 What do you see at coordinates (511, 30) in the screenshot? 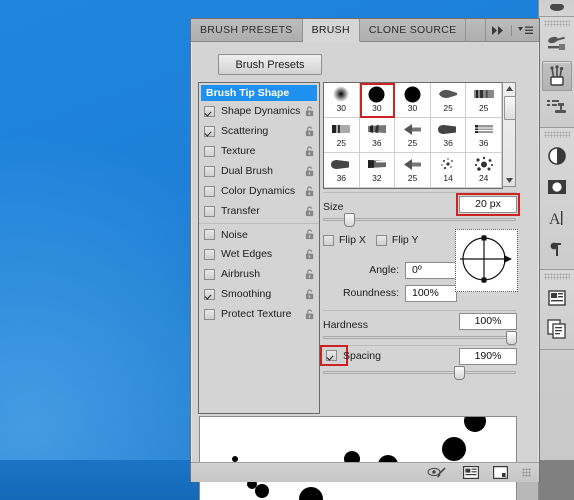
I see `divider` at bounding box center [511, 30].